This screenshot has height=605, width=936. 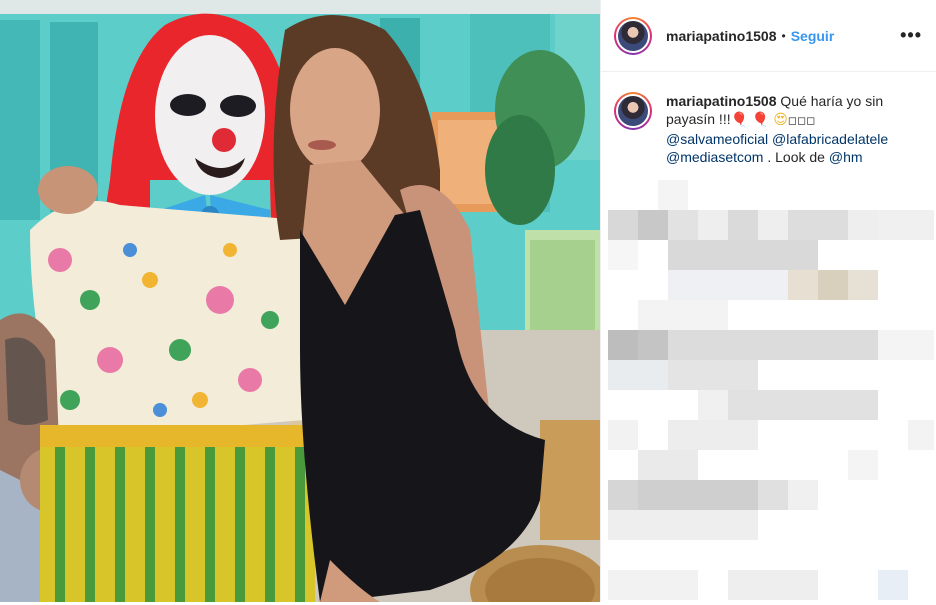 I want to click on caption-username: mariapatino1508, so click(x=721, y=101).